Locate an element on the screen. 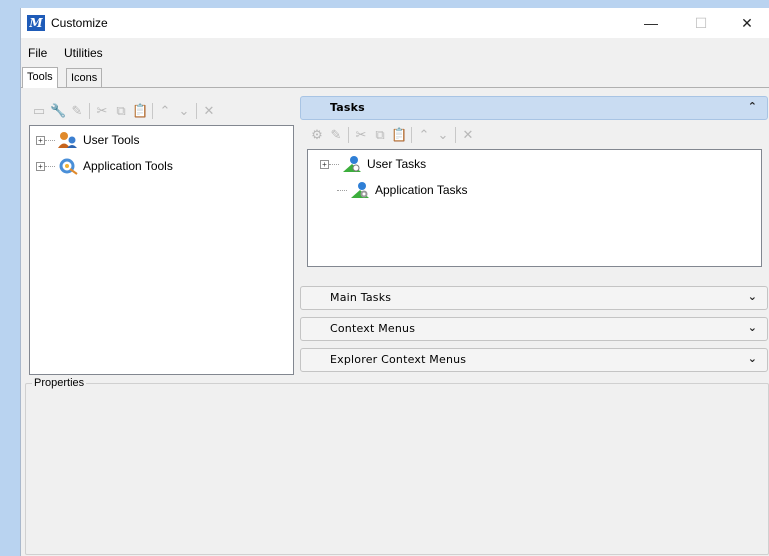  application-tools-icon is located at coordinates (68, 166).